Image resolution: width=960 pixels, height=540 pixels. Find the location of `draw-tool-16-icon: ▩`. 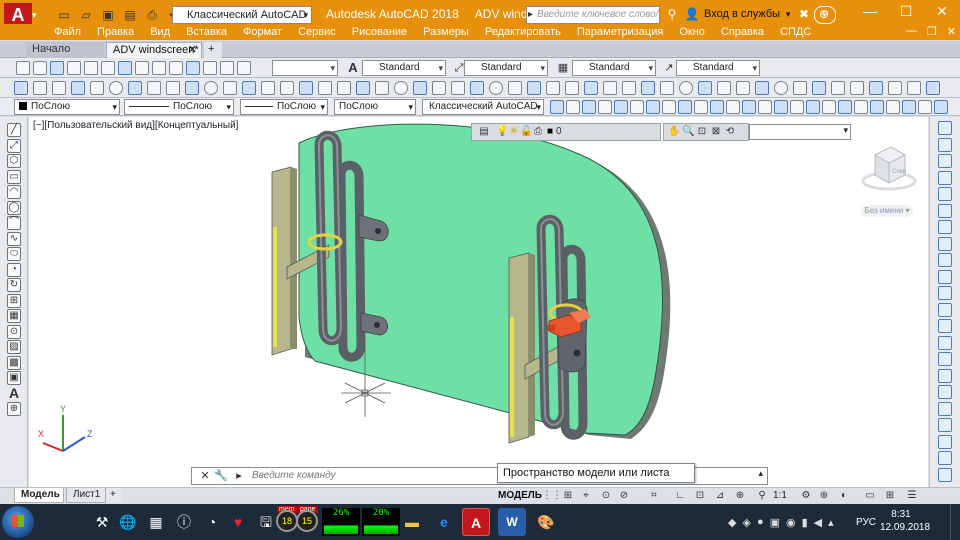

draw-tool-16-icon: ▩ is located at coordinates (14, 362).